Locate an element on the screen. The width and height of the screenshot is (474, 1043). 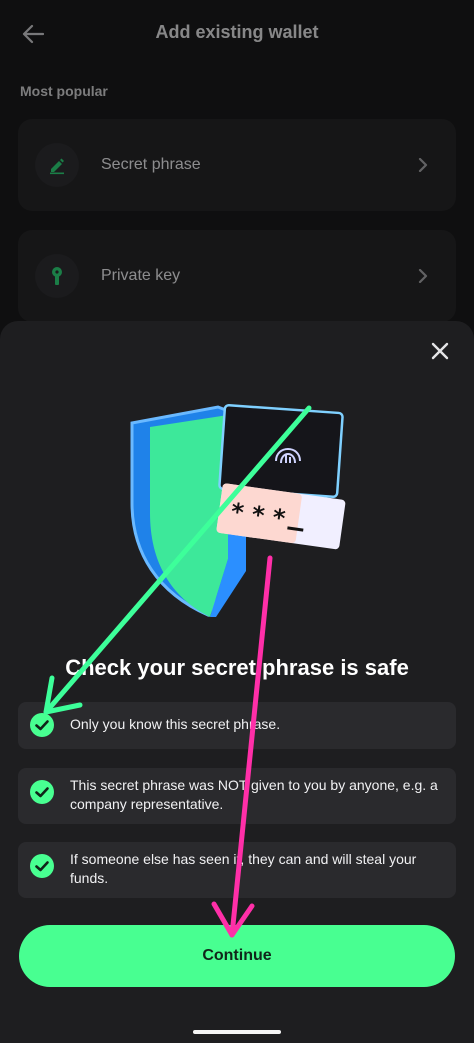
close-icon is located at coordinates (440, 351).